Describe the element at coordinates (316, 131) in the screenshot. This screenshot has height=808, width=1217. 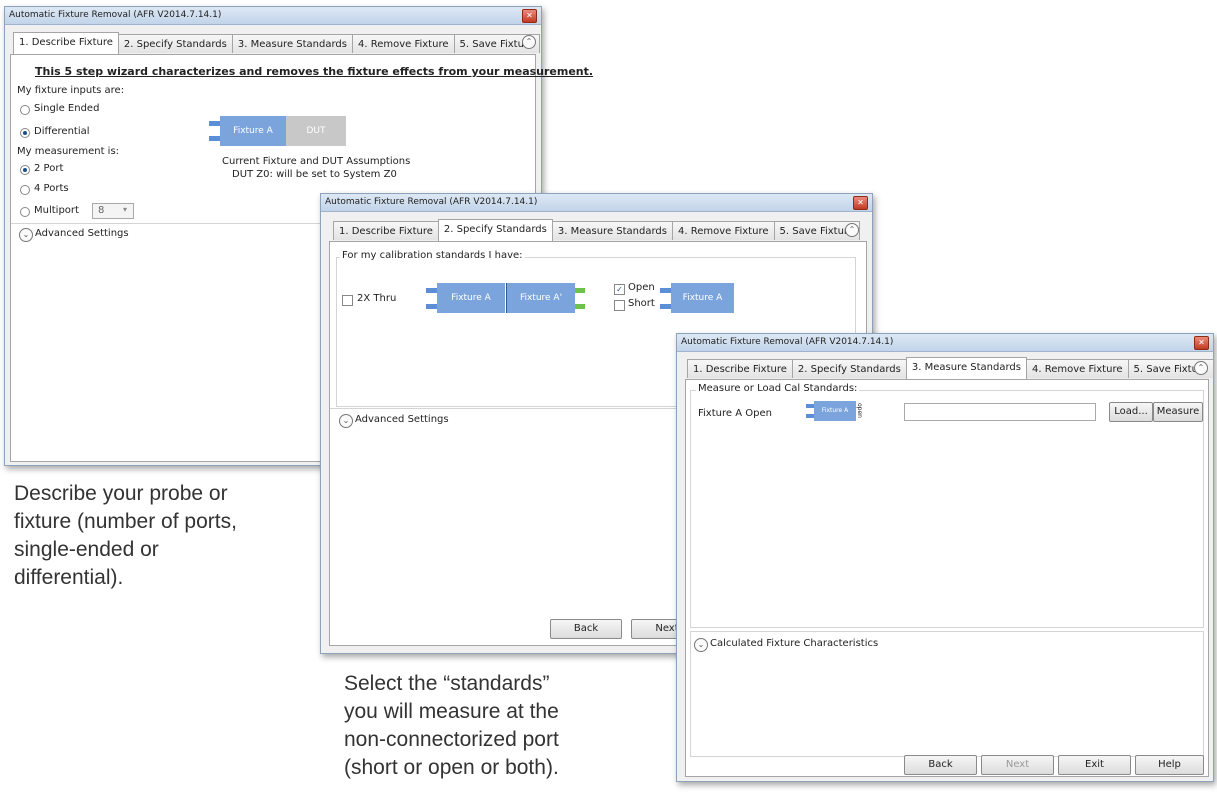
I see `dut-block: DUT` at that location.